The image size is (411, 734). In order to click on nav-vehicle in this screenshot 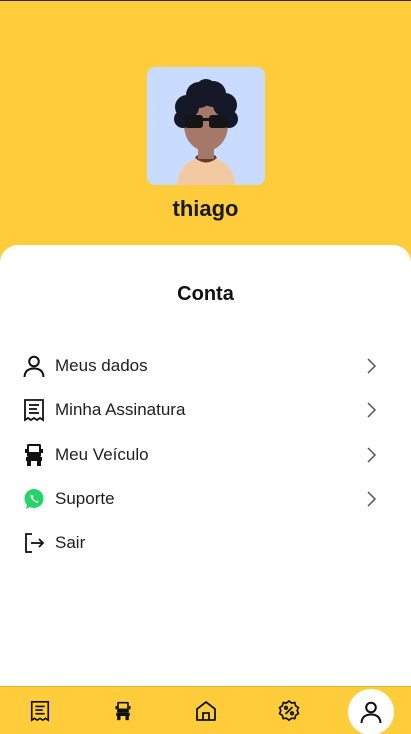, I will do `click(123, 710)`.